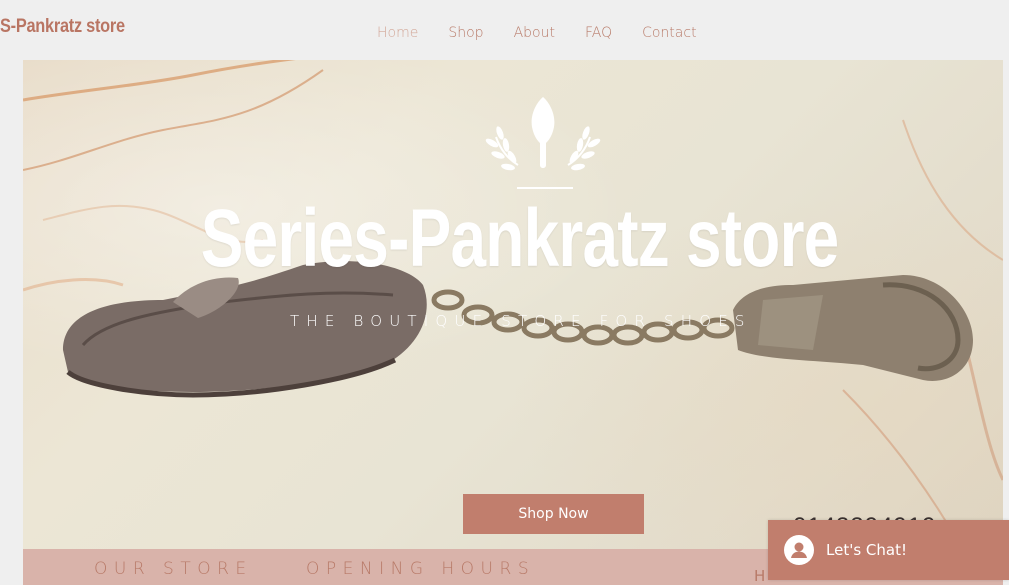  What do you see at coordinates (465, 33) in the screenshot?
I see `nav-shop: Shop` at bounding box center [465, 33].